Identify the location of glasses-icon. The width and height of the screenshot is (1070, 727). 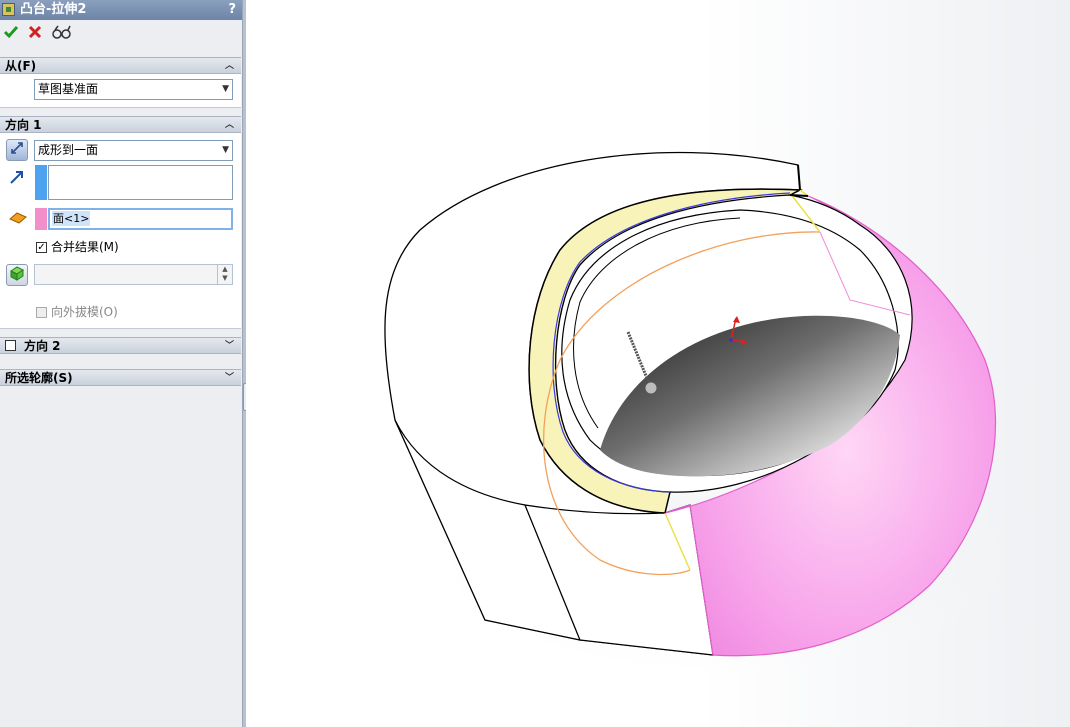
(61, 32).